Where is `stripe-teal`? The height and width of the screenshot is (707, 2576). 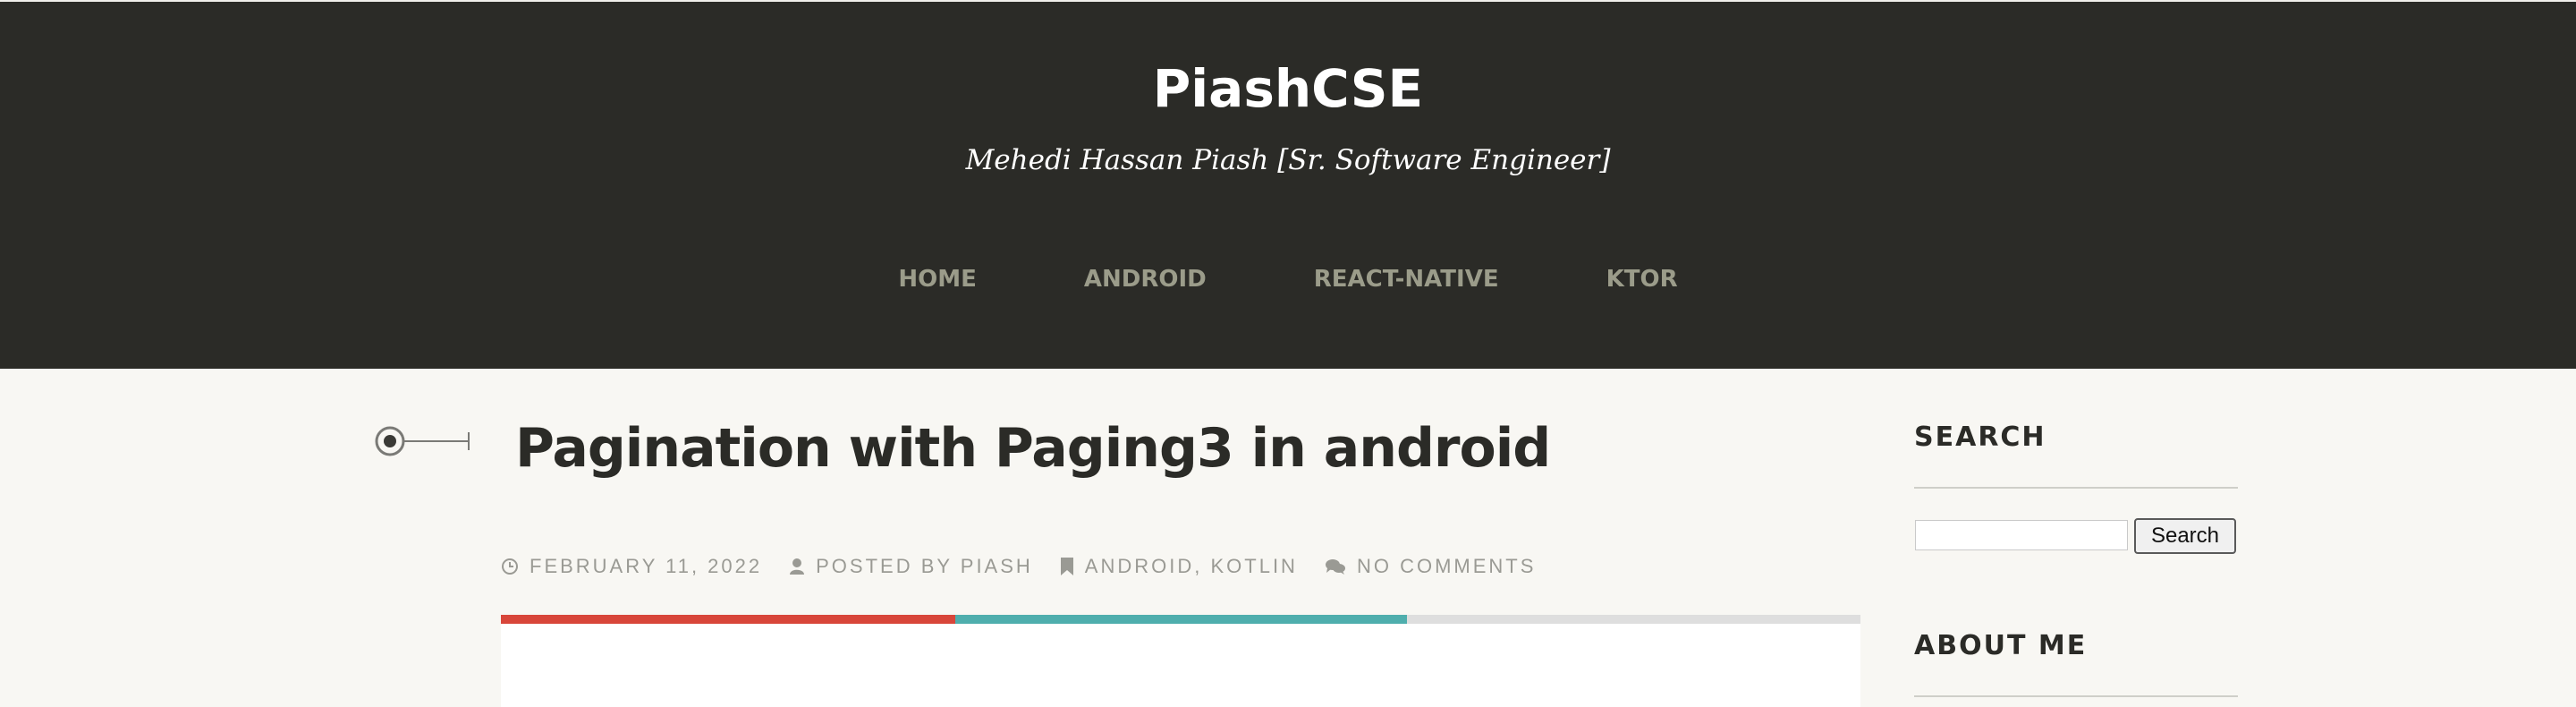
stripe-teal is located at coordinates (1181, 619).